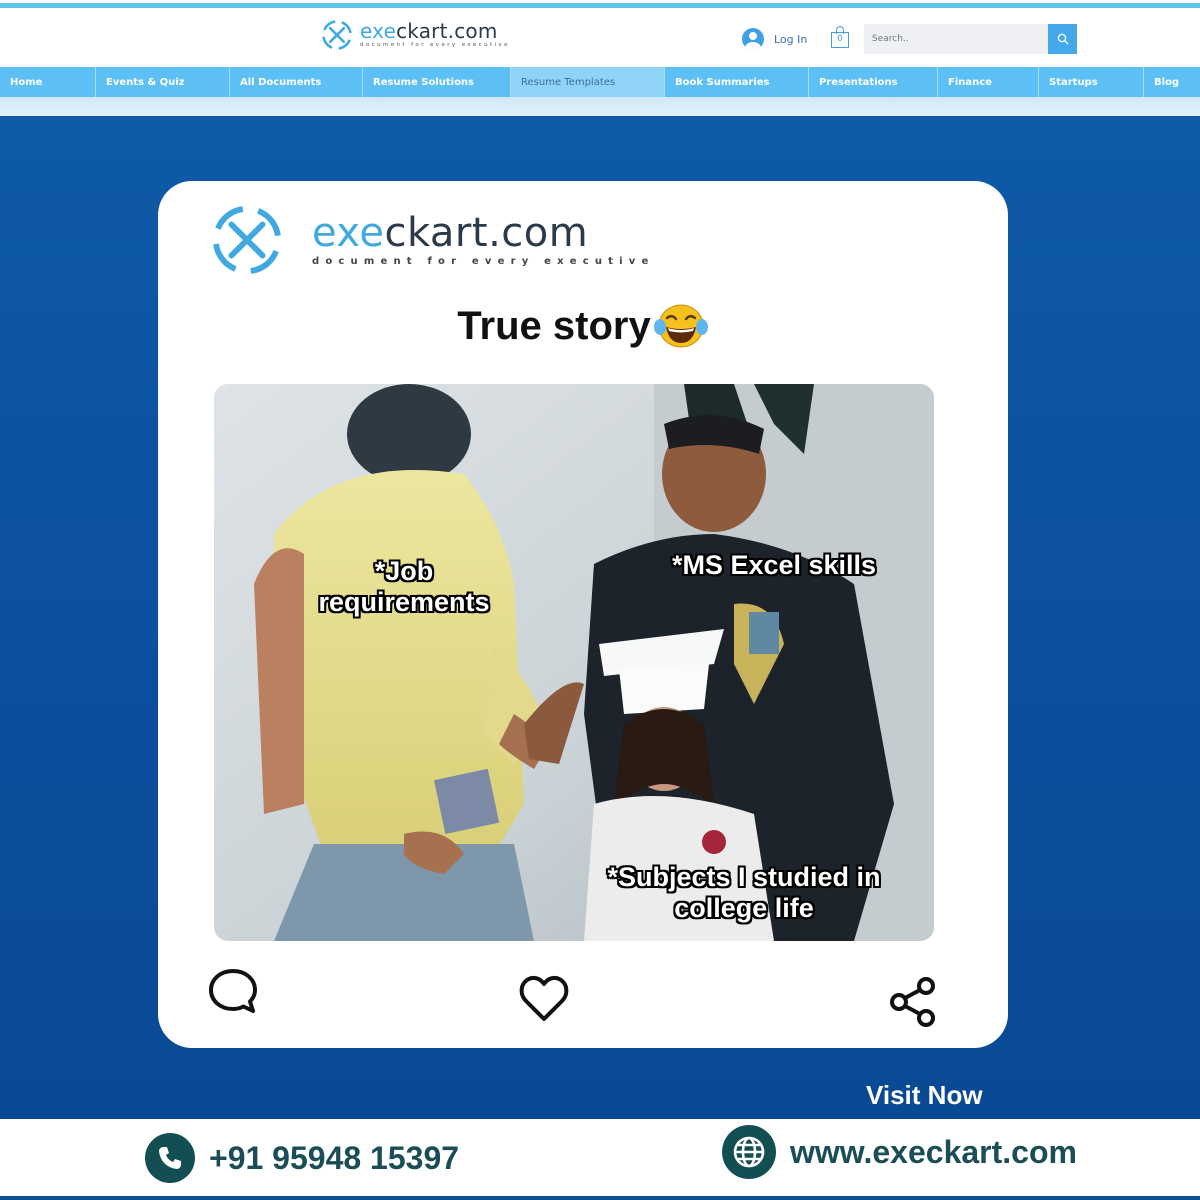  I want to click on search-bar, so click(970, 39).